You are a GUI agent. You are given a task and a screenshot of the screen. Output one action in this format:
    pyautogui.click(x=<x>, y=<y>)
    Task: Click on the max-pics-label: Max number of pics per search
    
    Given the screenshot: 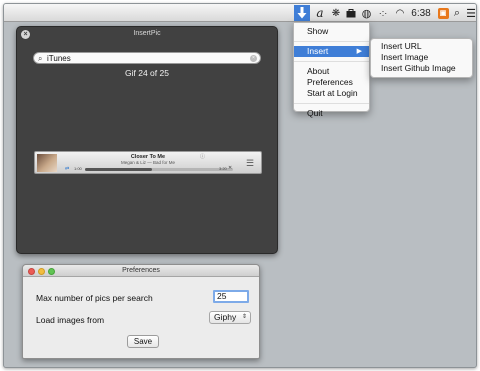 What is the action you would take?
    pyautogui.click(x=94, y=298)
    